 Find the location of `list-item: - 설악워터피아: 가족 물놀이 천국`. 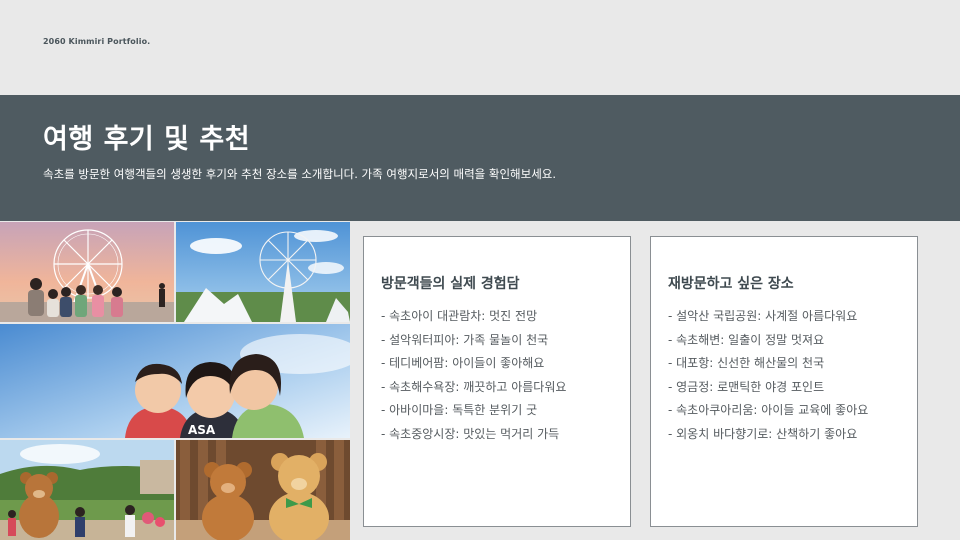

list-item: - 설악워터피아: 가족 물놀이 천국 is located at coordinates (465, 339).